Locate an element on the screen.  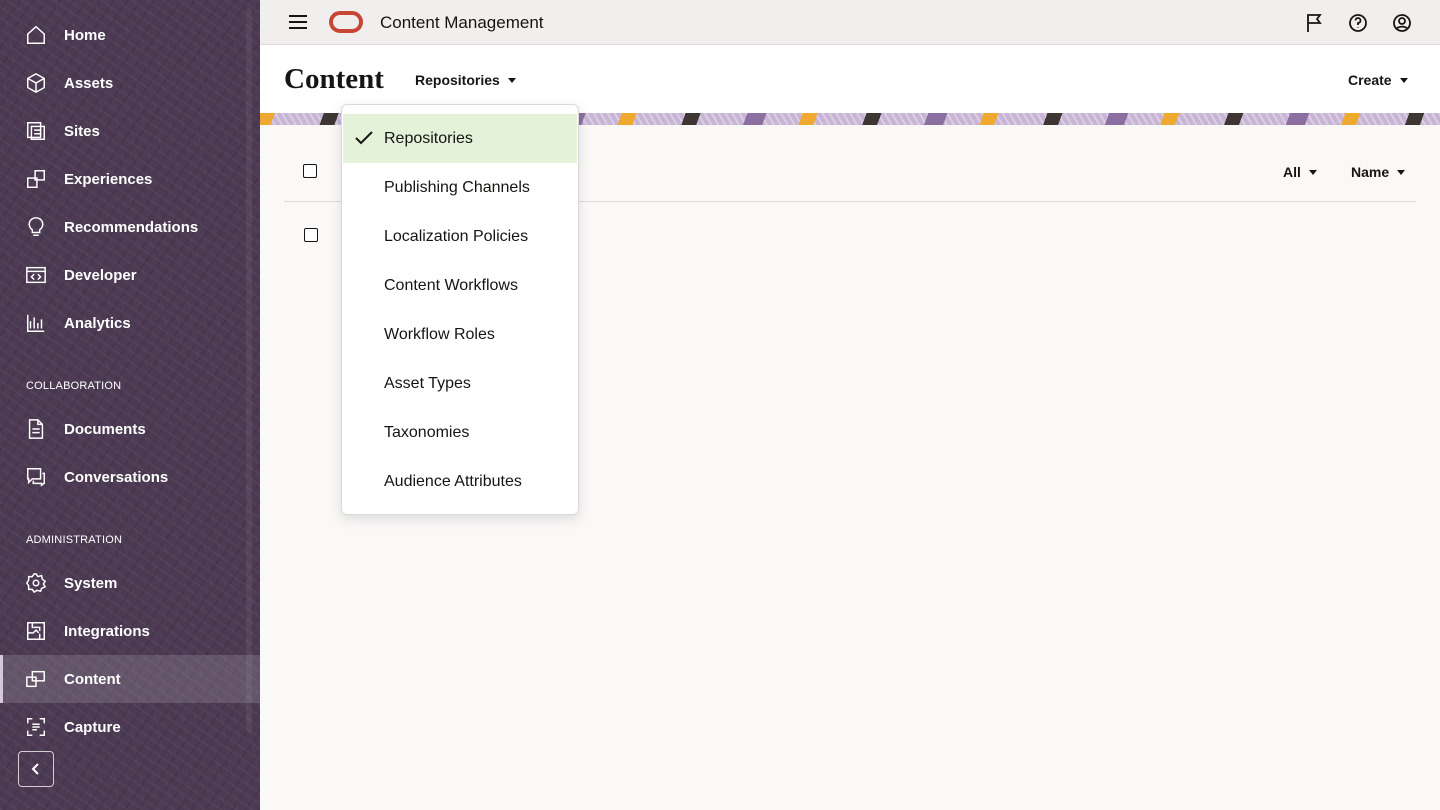
menu-item-audience-attributes: Audience Attributes is located at coordinates (460, 481).